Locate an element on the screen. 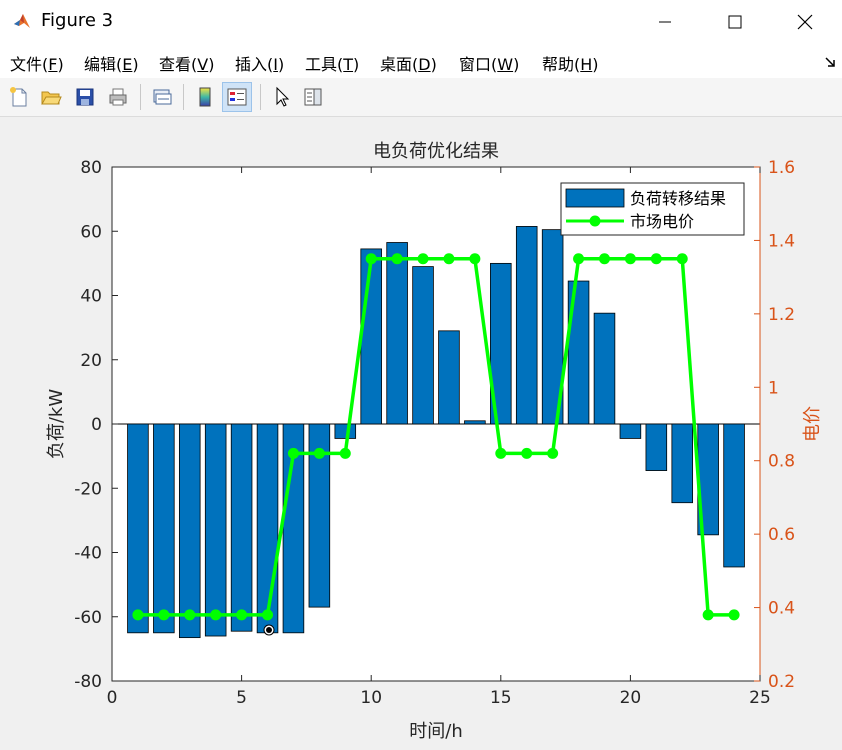 This screenshot has height=750, width=842. title-bar: Figure 3 is located at coordinates (421, 22).